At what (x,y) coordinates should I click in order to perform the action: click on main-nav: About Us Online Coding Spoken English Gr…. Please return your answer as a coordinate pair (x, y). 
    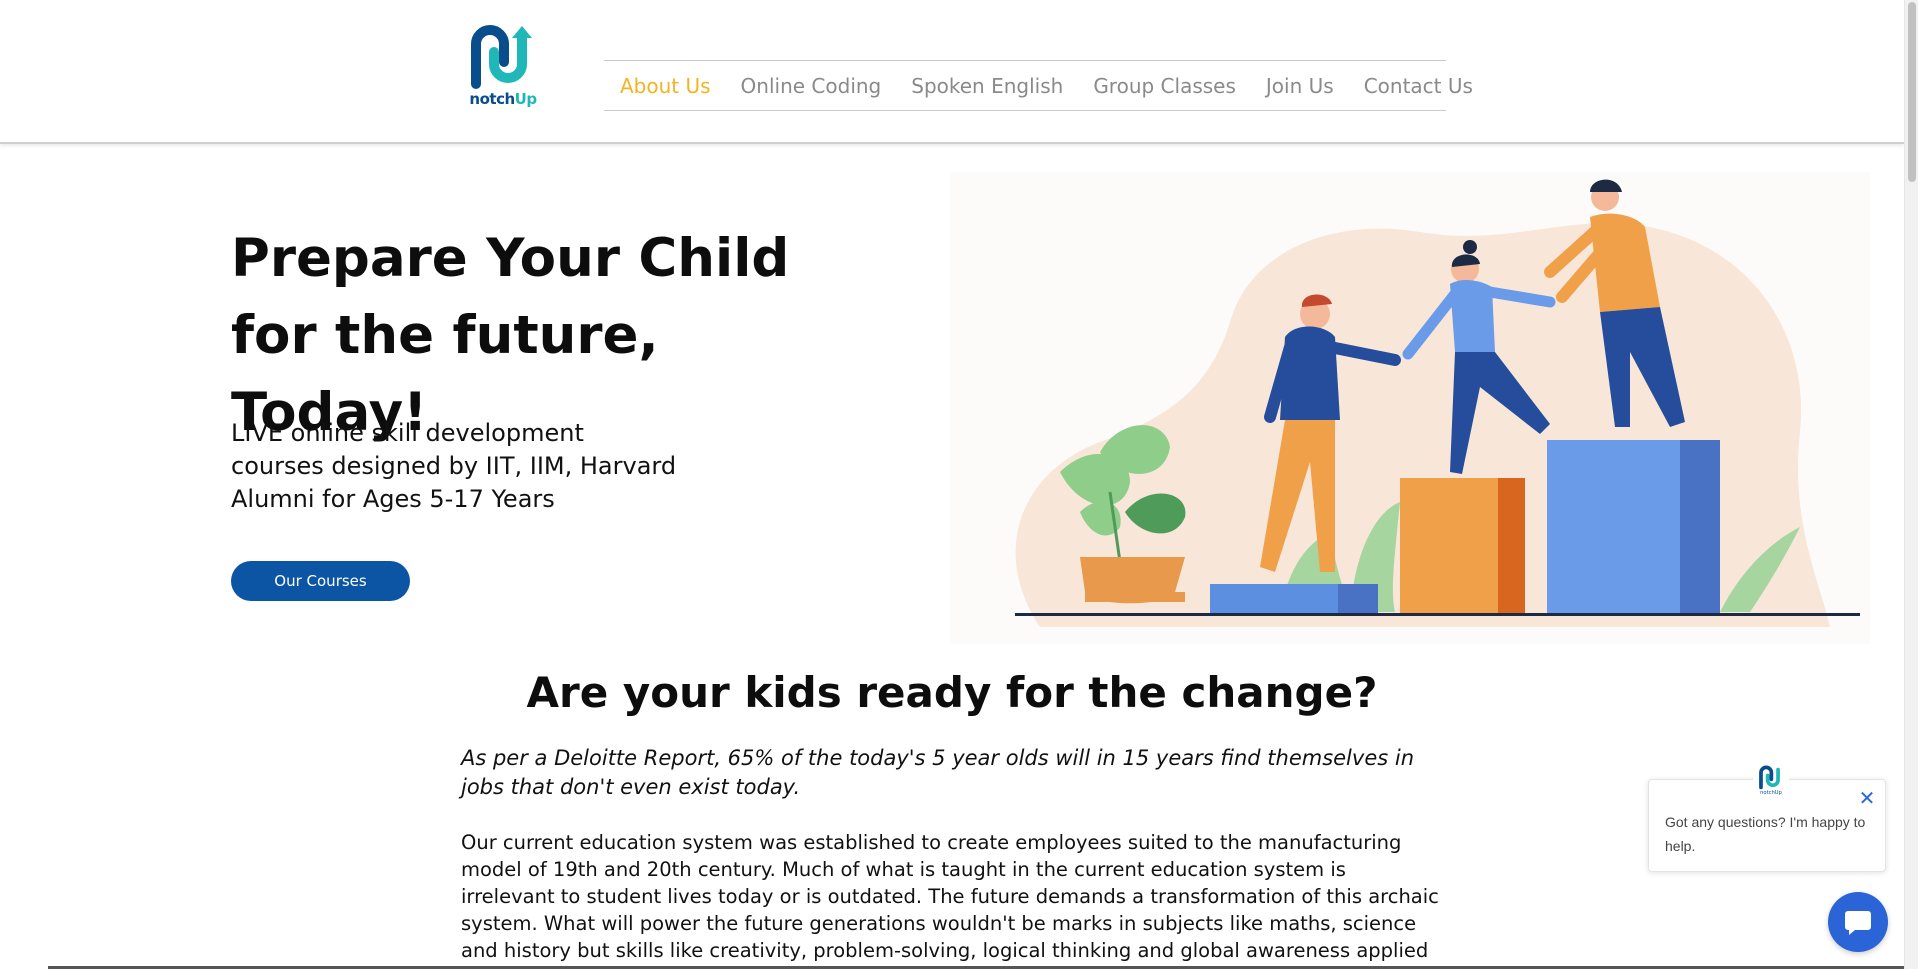
    Looking at the image, I should click on (1038, 85).